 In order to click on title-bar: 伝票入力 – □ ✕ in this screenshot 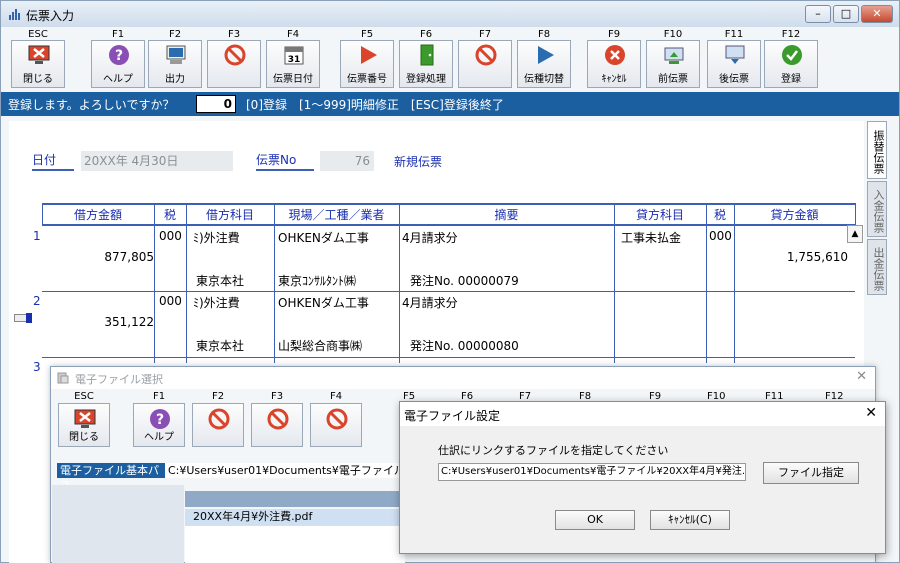, I will do `click(450, 14)`.